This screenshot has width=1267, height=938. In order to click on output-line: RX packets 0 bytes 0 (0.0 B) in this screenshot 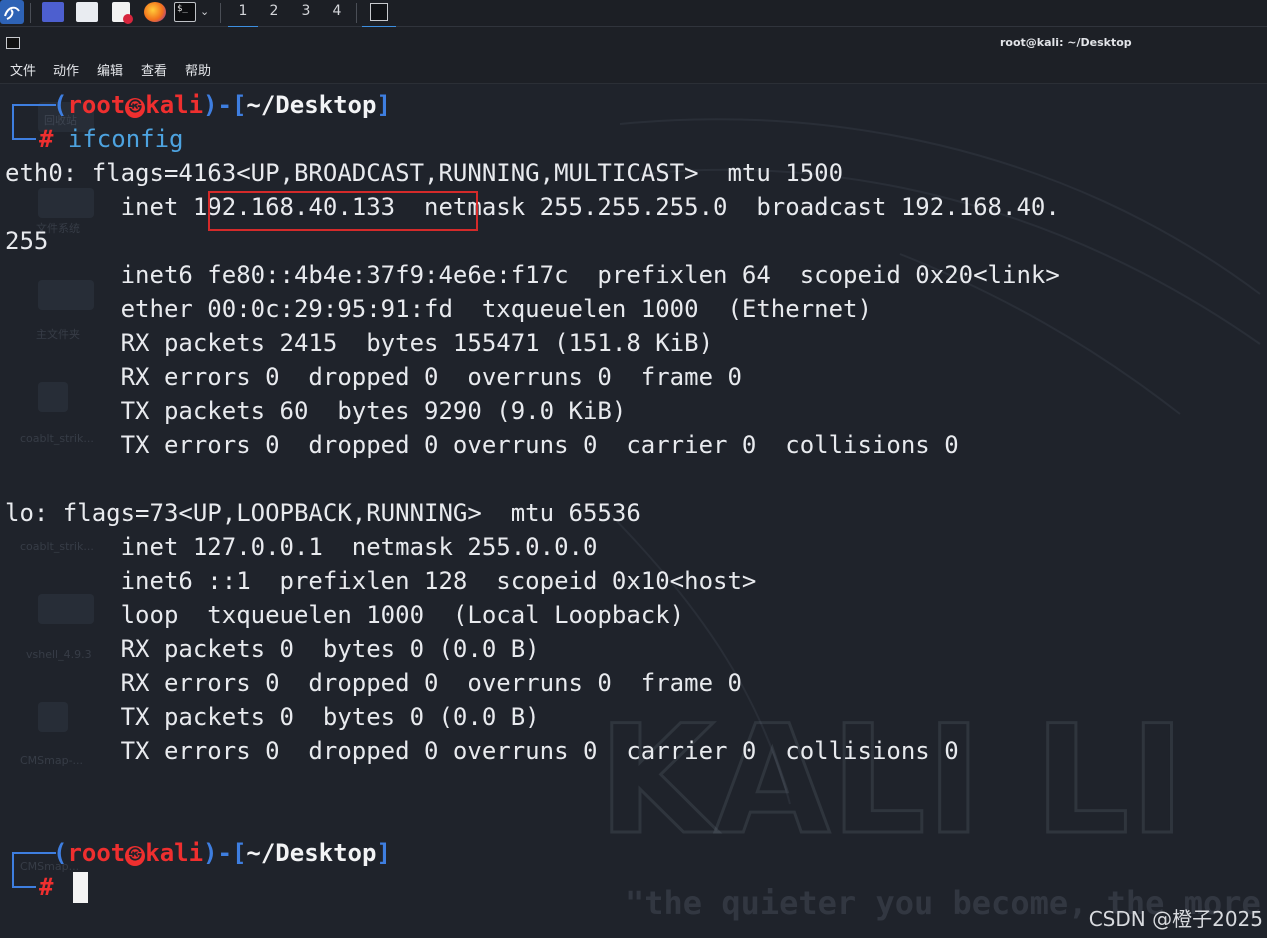, I will do `click(272, 649)`.